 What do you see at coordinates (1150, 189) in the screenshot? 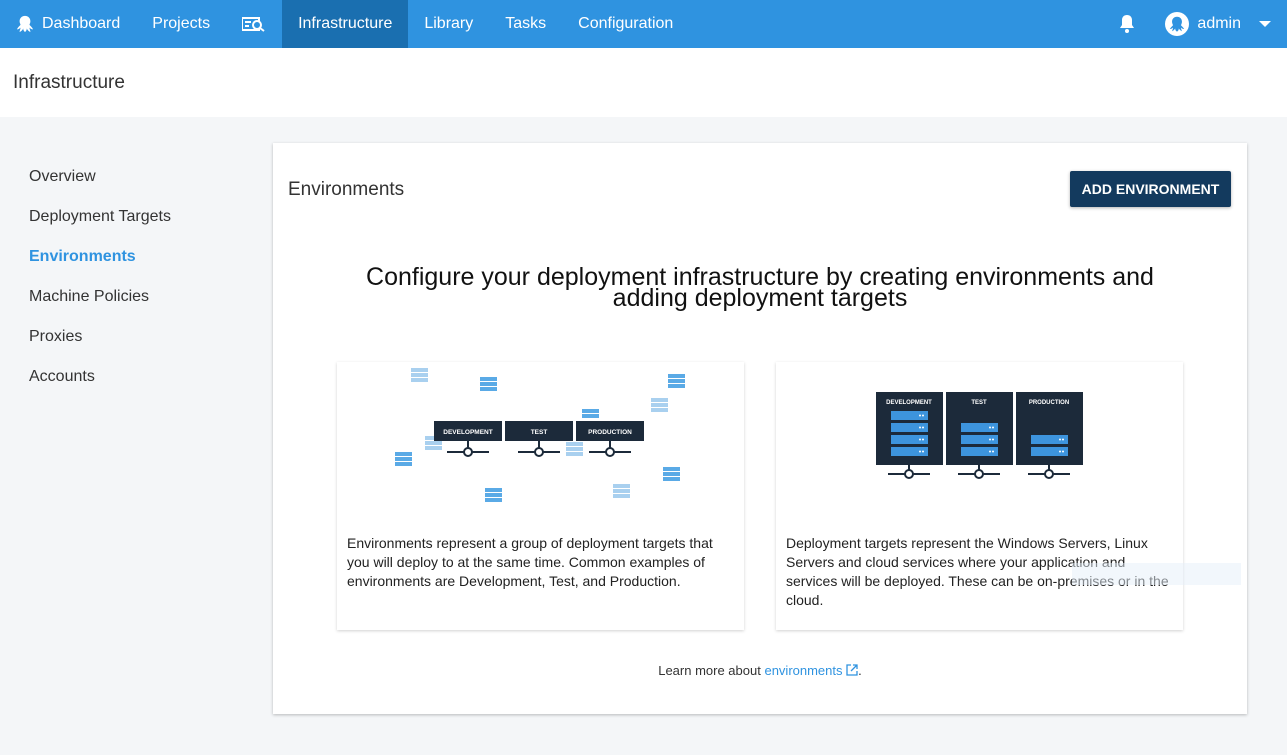
I see `add-environment-button: ADD ENVIRONMENT` at bounding box center [1150, 189].